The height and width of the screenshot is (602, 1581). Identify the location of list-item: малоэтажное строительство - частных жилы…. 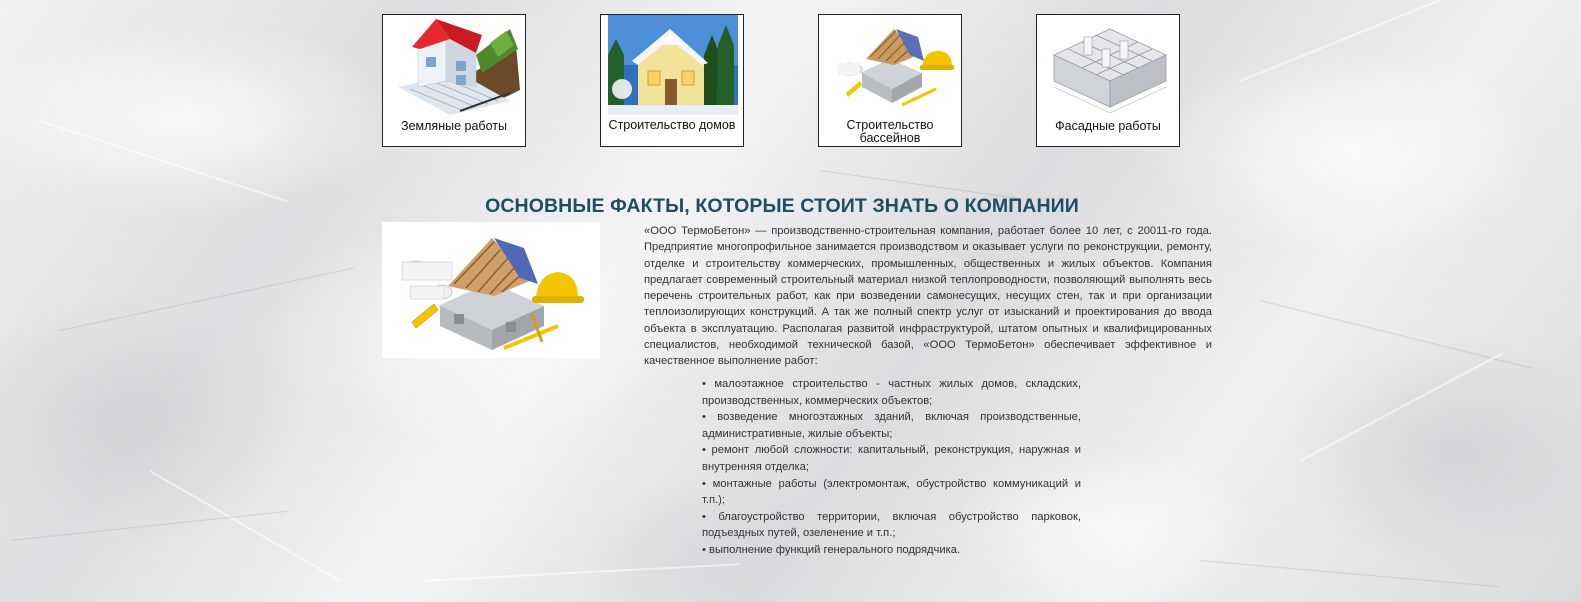
(891, 392).